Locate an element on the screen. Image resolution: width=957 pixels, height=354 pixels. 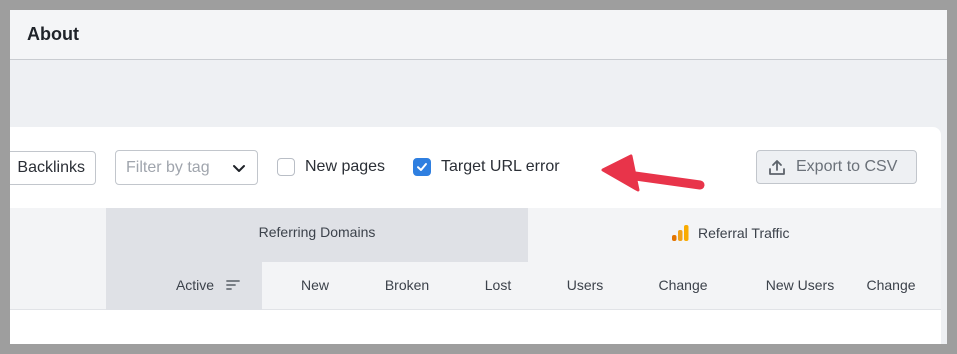
column-header-lost: Lost is located at coordinates (498, 285).